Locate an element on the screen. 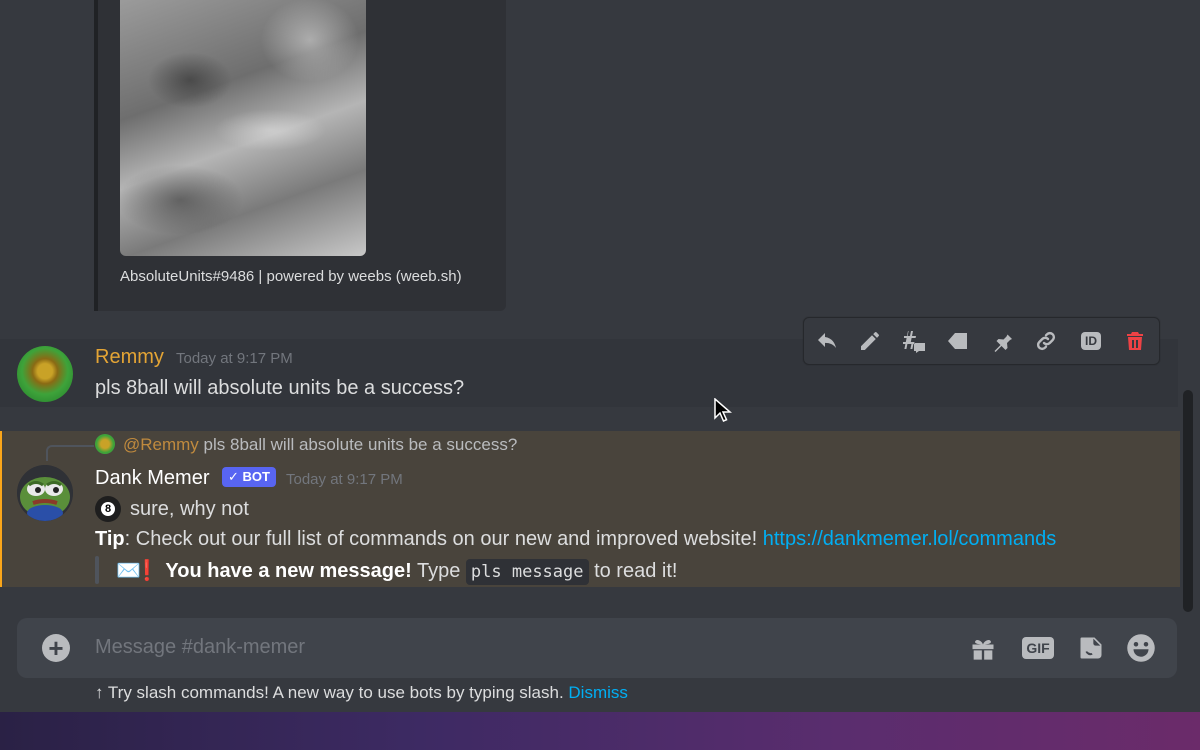 Image resolution: width=1200 pixels, height=750 pixels. avatar-remmy is located at coordinates (45, 374).